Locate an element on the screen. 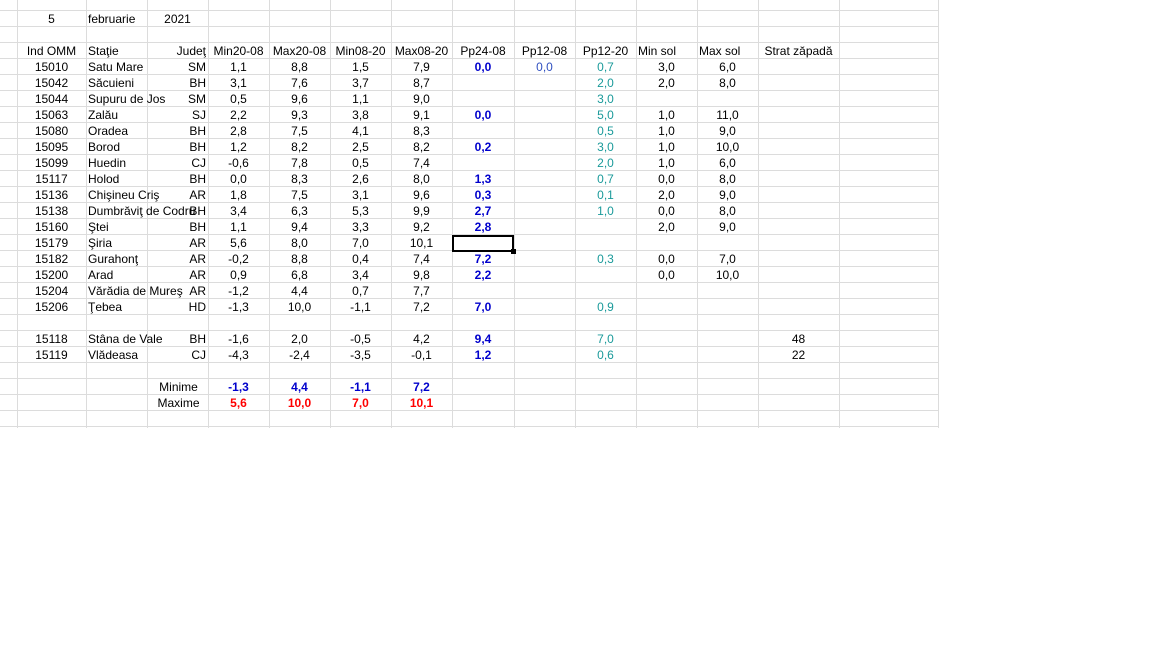  data-cell-id: 15063 is located at coordinates (51, 115).